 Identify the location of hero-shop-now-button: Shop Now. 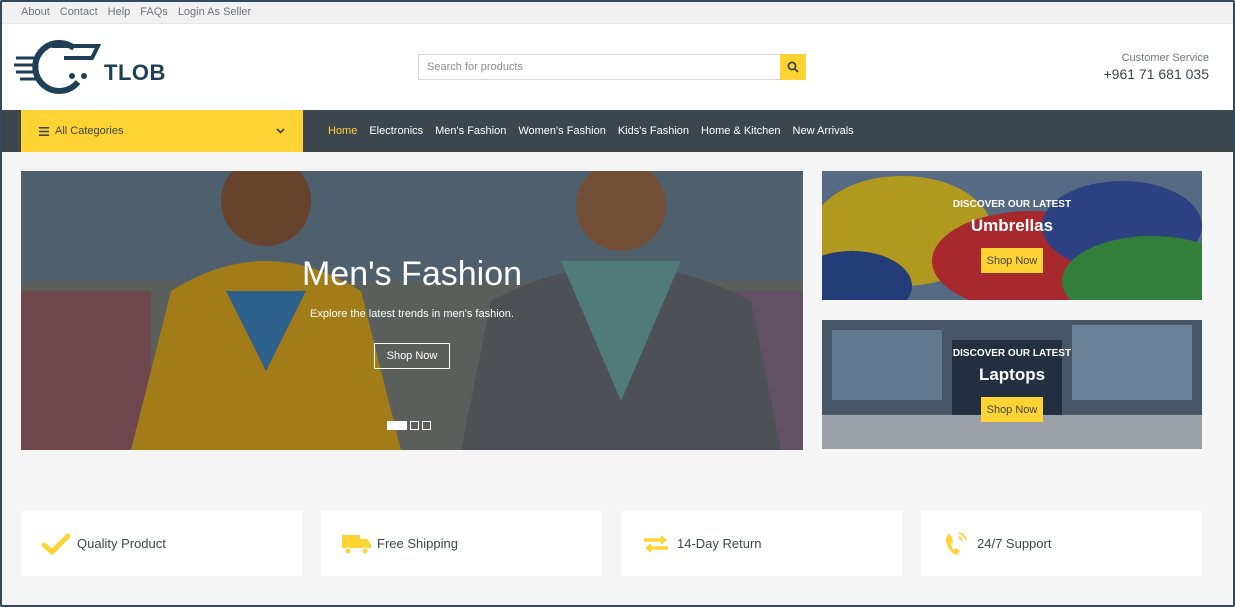
(412, 356).